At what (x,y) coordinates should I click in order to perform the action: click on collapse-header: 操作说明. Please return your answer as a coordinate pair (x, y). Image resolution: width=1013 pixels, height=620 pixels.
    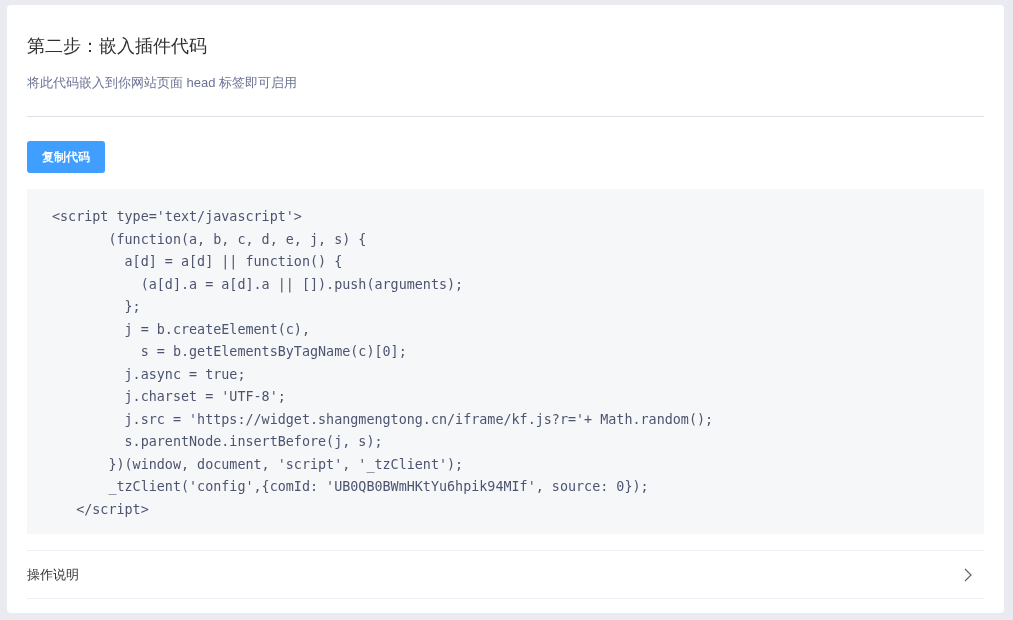
    Looking at the image, I should click on (505, 574).